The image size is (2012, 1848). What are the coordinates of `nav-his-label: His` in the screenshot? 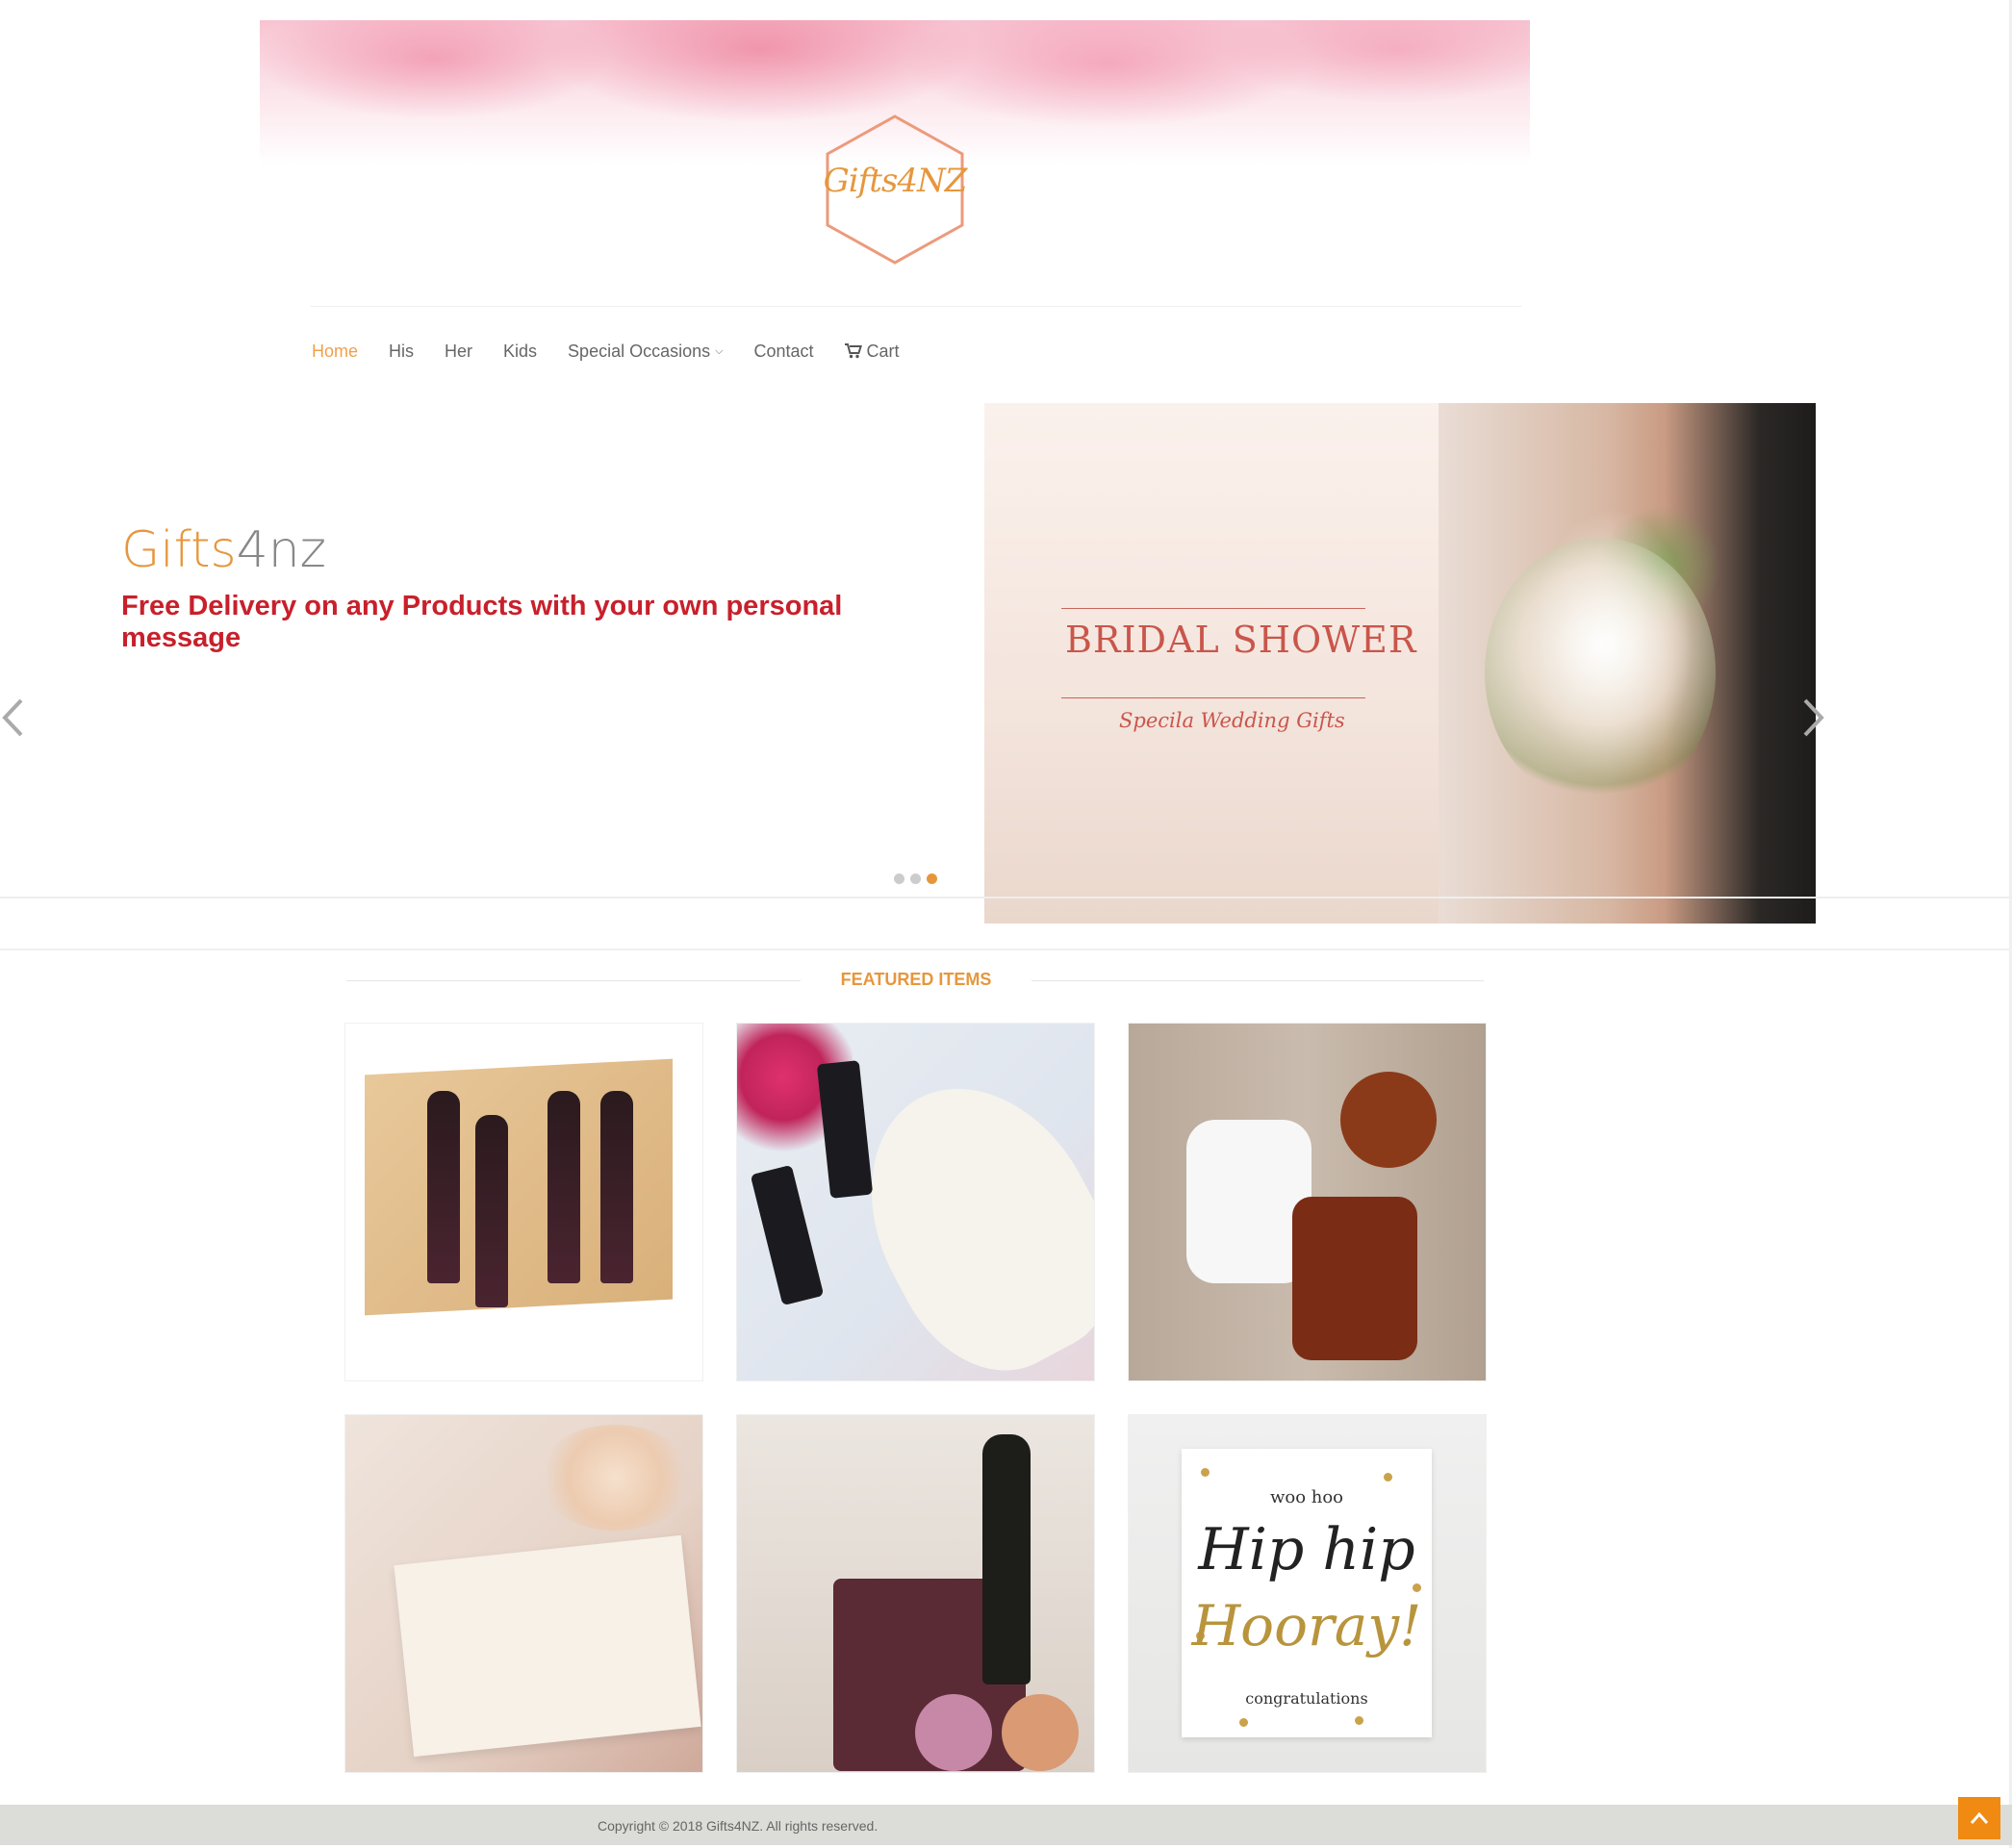 It's located at (402, 351).